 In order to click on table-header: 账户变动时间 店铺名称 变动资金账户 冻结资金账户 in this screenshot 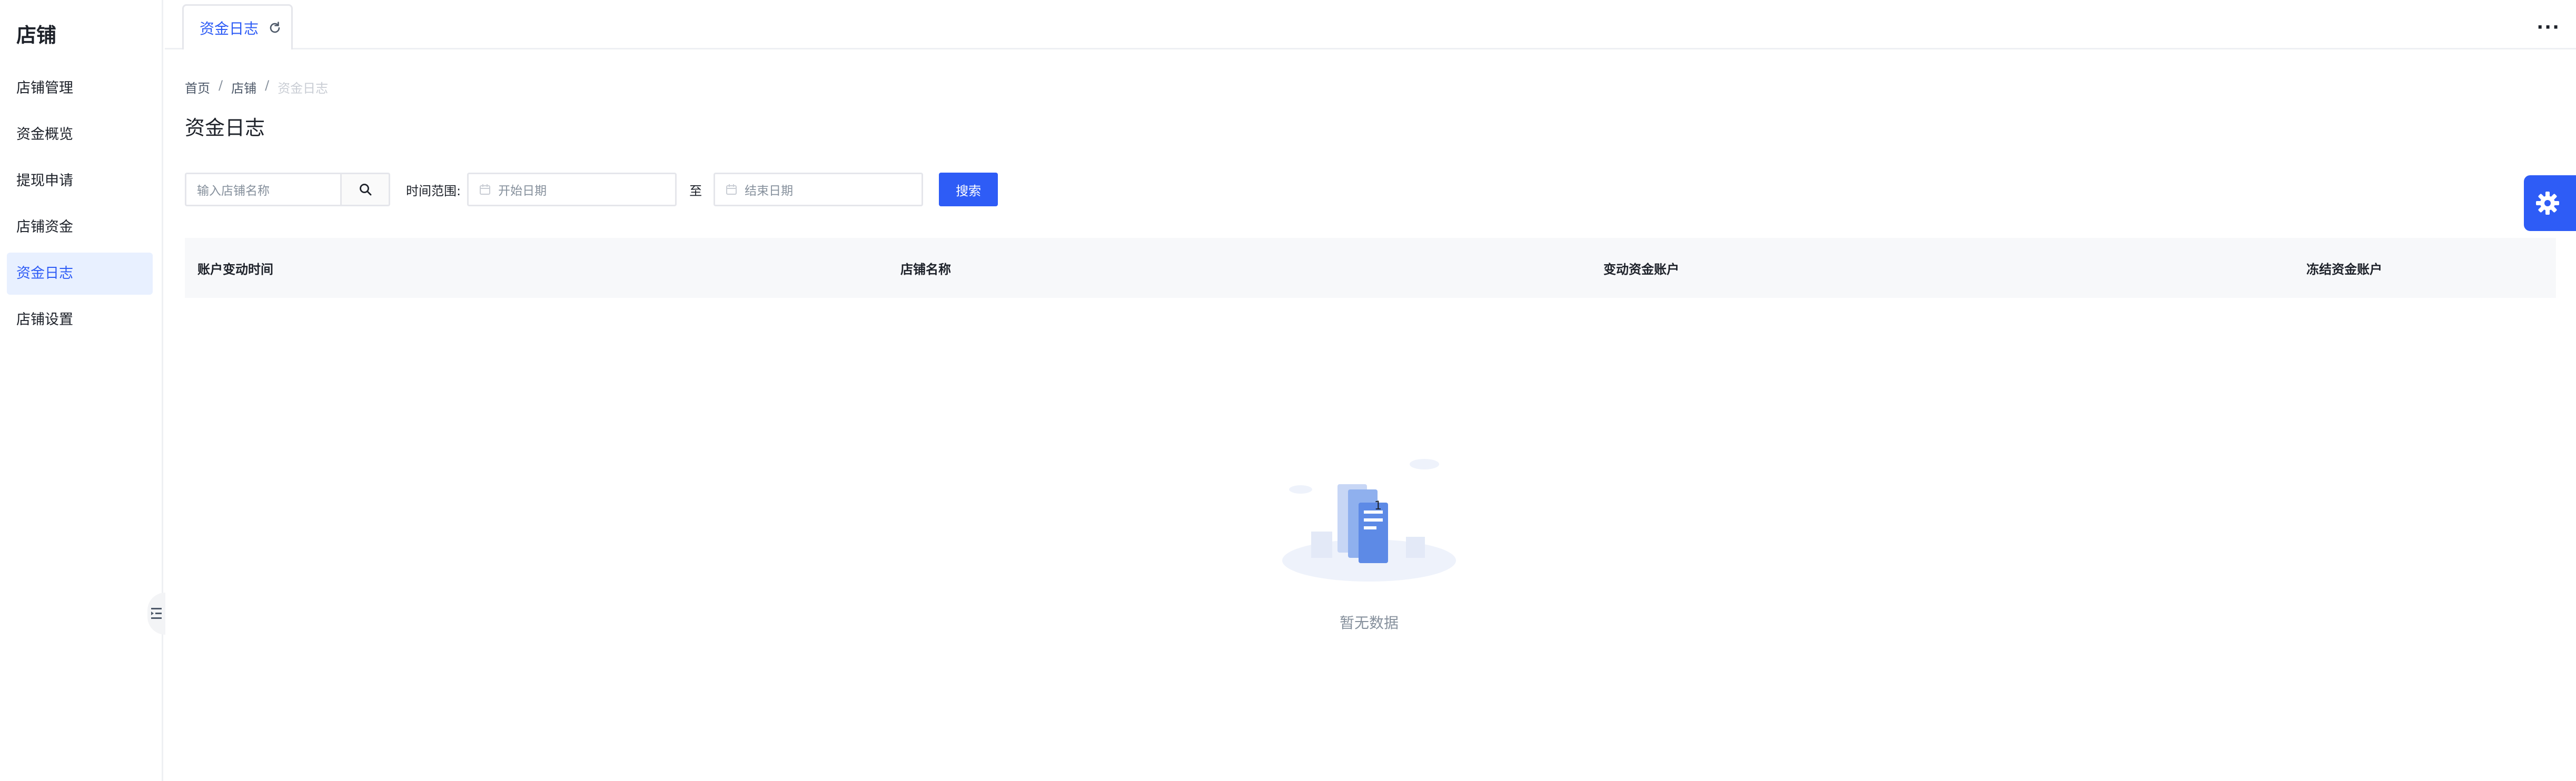, I will do `click(1370, 268)`.